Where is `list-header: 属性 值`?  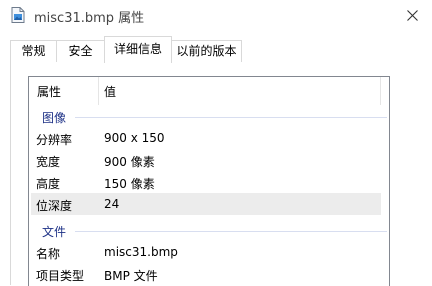
list-header: 属性 值 is located at coordinates (209, 92).